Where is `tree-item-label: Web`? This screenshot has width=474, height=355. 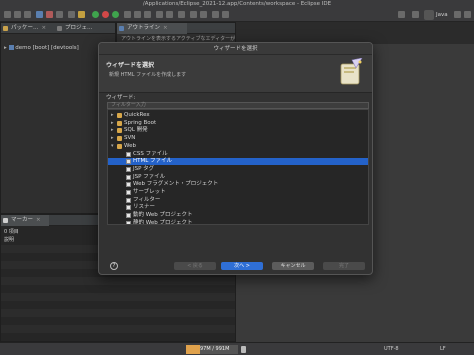
tree-item-label: Web is located at coordinates (130, 145).